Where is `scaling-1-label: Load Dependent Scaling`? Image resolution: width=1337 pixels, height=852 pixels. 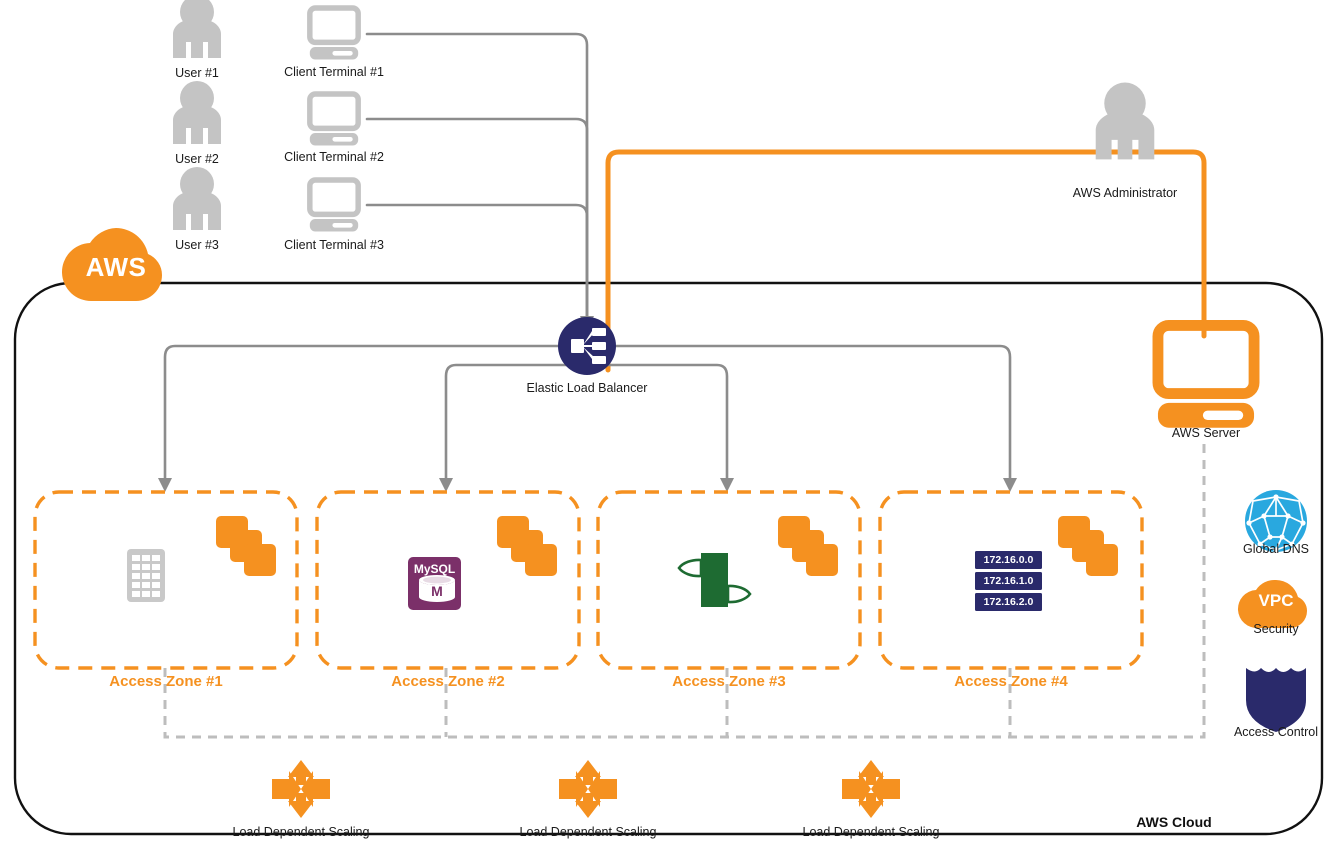
scaling-1-label: Load Dependent Scaling is located at coordinates (301, 832).